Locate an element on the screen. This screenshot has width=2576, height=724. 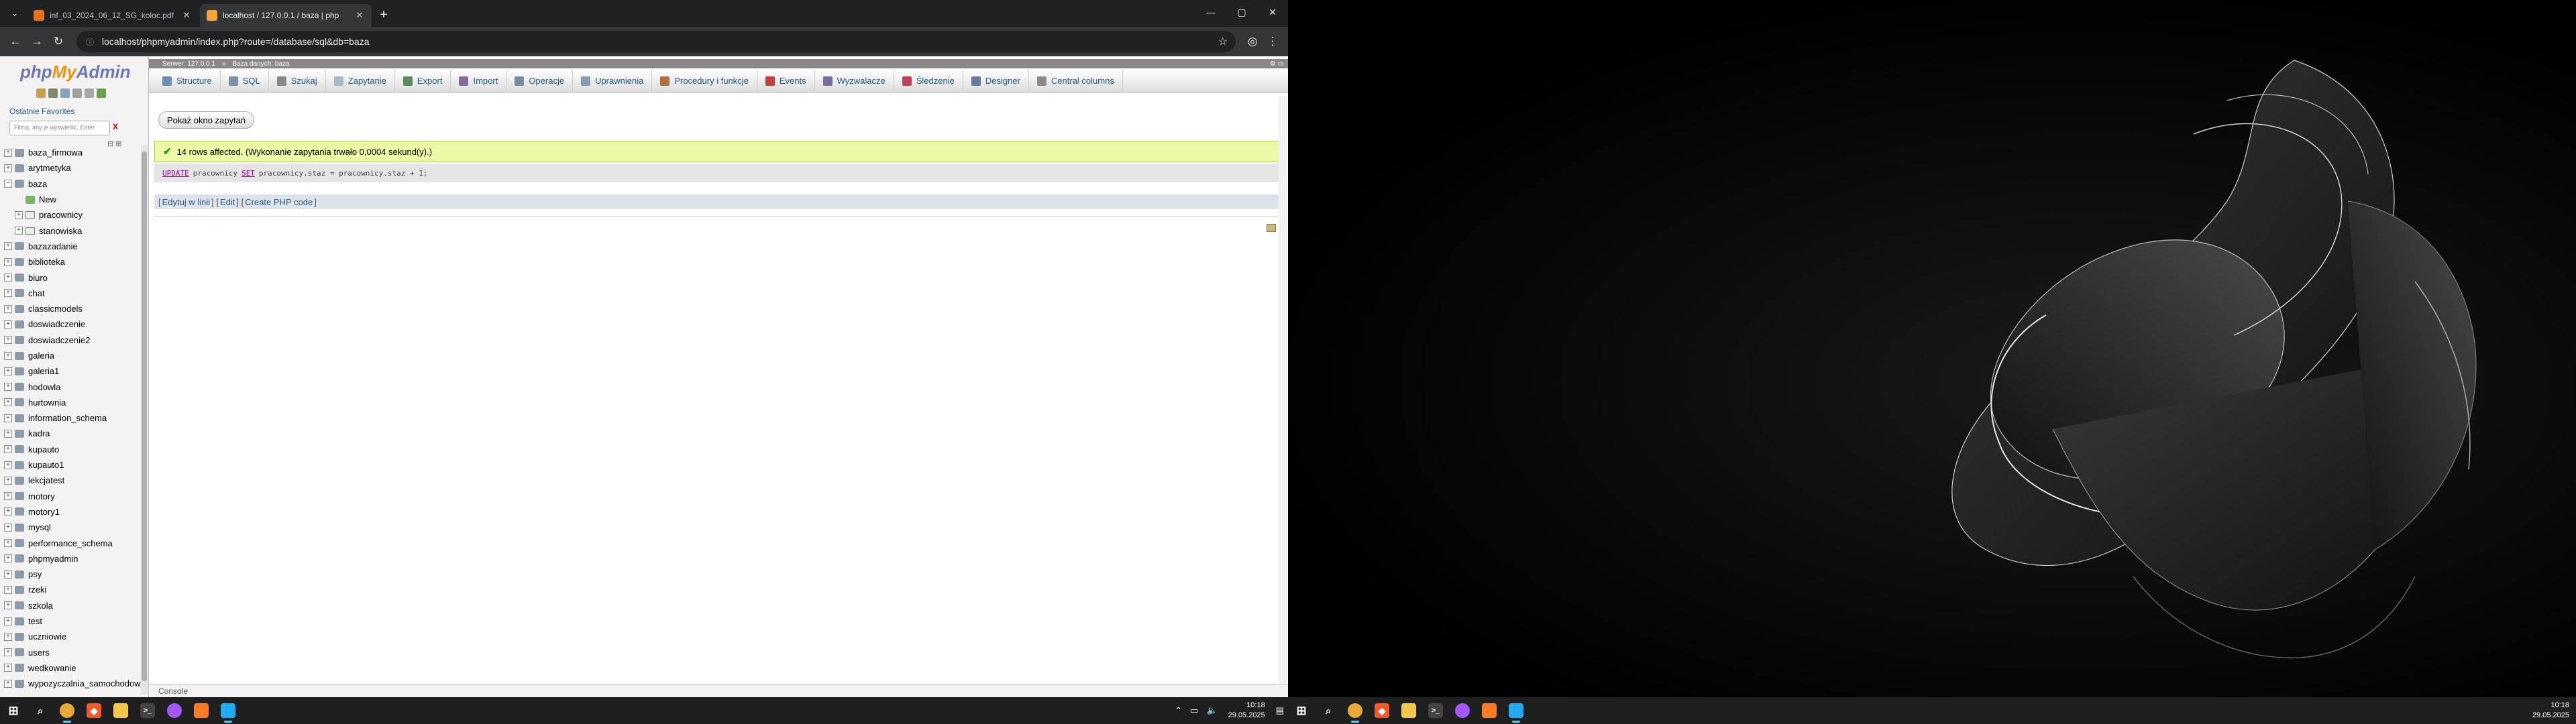
tab-events: Events is located at coordinates (786, 81).